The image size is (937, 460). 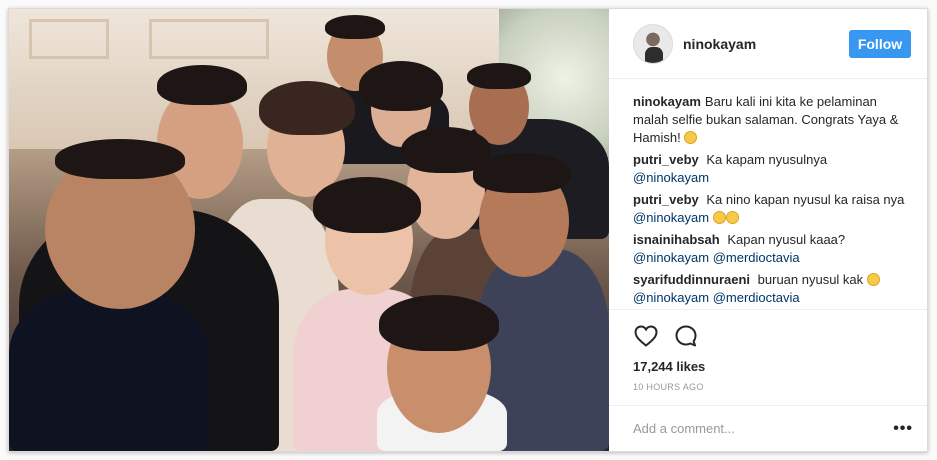 What do you see at coordinates (810, 279) in the screenshot?
I see `comment-text: buruan nyusul kak` at bounding box center [810, 279].